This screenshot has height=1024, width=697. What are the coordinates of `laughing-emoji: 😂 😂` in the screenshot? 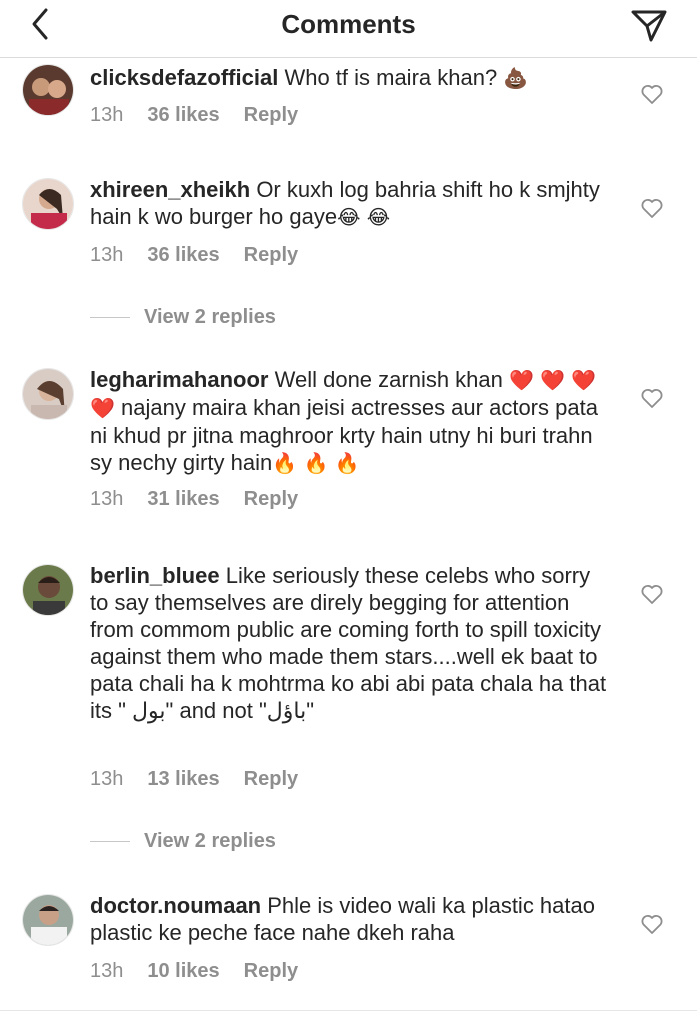 It's located at (364, 217).